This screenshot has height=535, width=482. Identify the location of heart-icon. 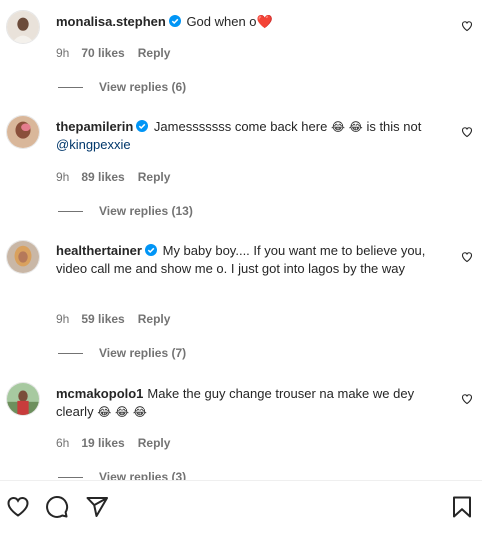
(18, 507).